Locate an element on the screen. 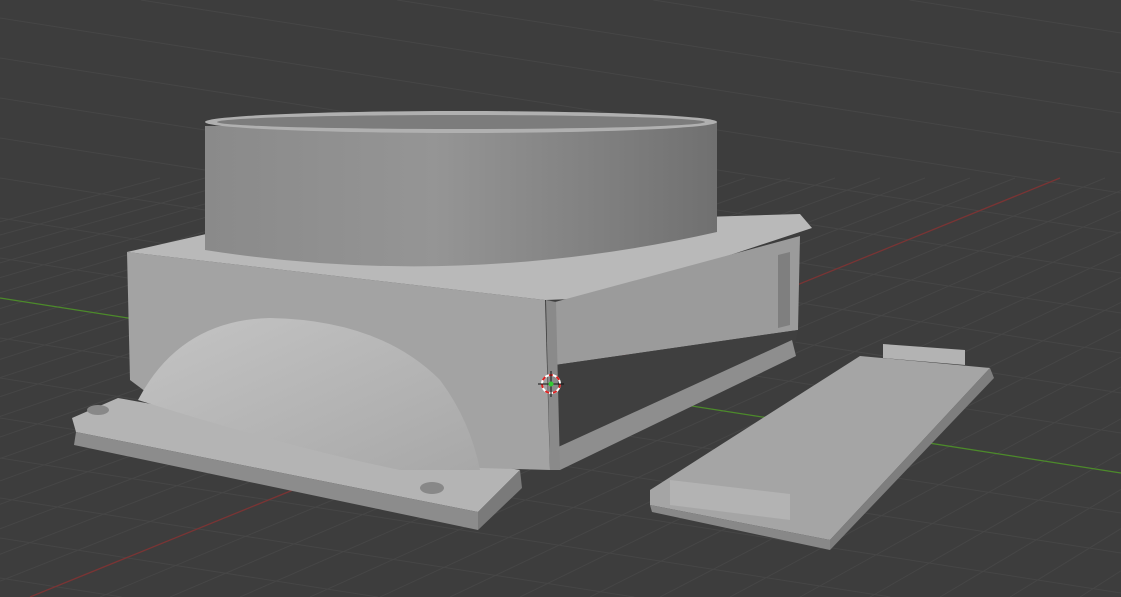 Image resolution: width=1121 pixels, height=597 pixels. cylinder-duct is located at coordinates (461, 189).